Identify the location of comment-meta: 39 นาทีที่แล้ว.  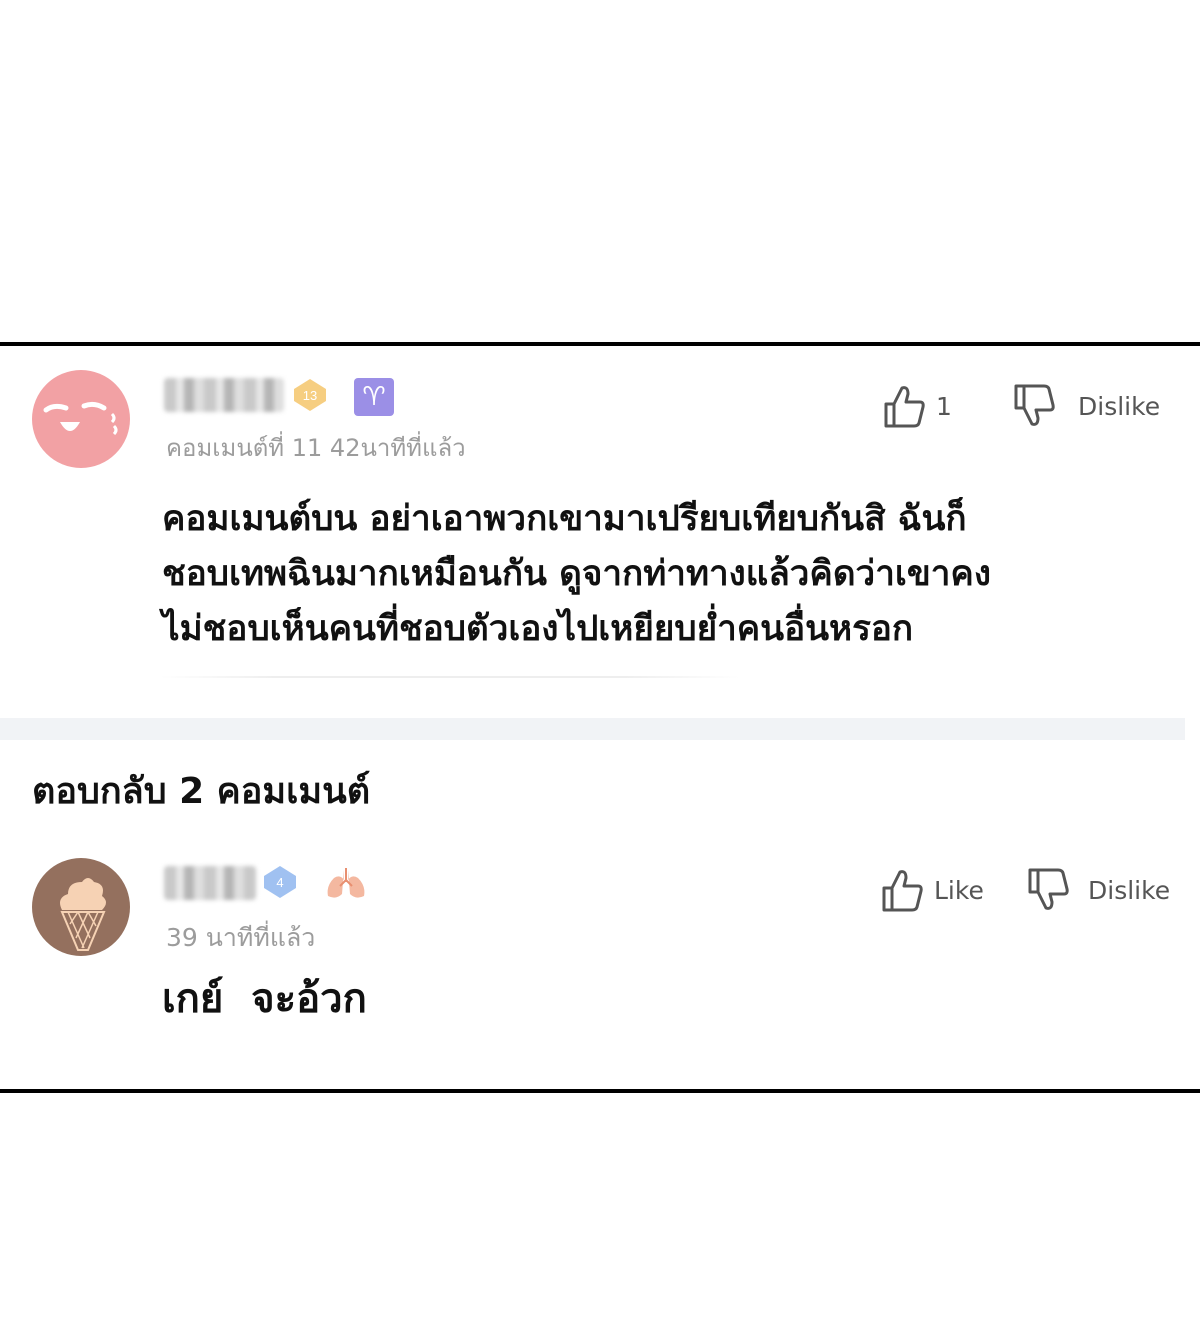
(241, 937).